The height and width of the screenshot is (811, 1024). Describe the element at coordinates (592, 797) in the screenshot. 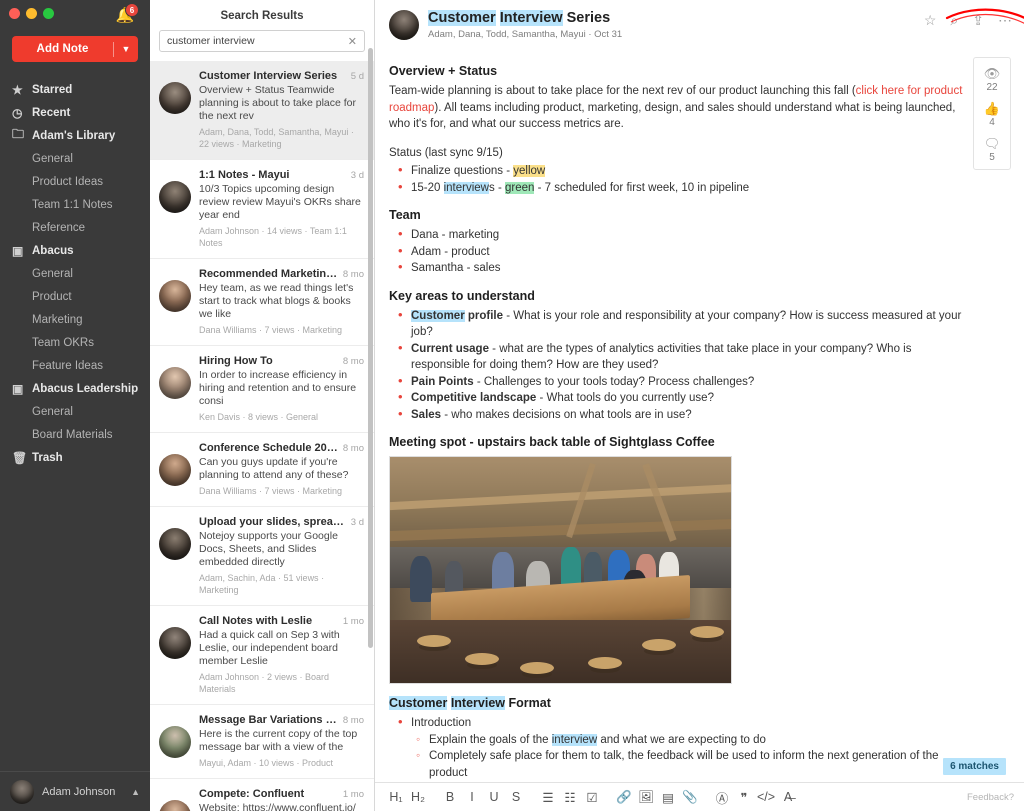

I see `checklist-icon: ☑` at that location.